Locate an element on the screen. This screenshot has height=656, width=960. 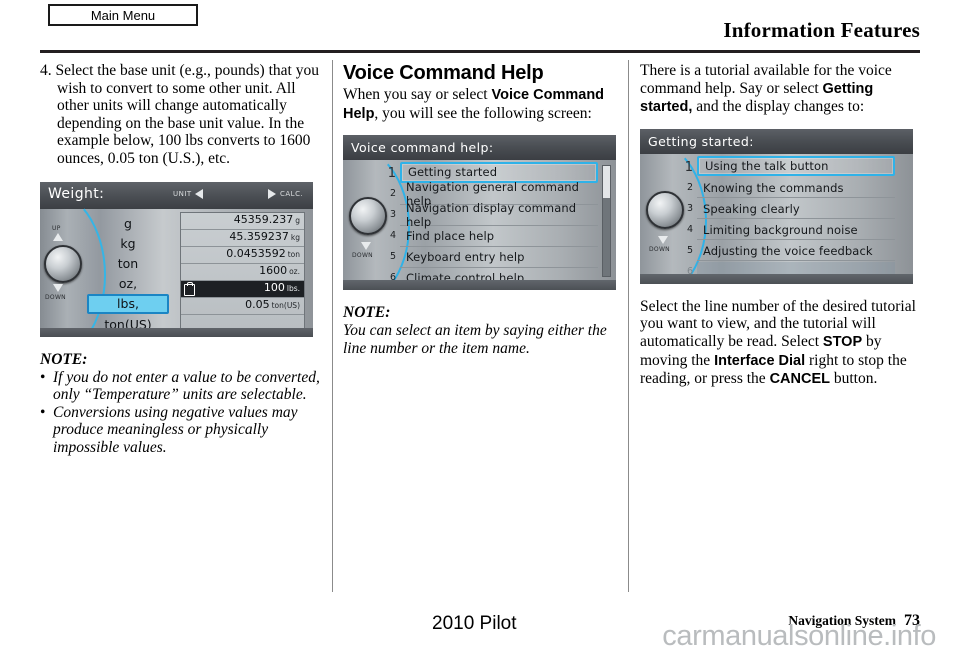
menu-row: Knowing the commands is located at coordinates (796, 188).